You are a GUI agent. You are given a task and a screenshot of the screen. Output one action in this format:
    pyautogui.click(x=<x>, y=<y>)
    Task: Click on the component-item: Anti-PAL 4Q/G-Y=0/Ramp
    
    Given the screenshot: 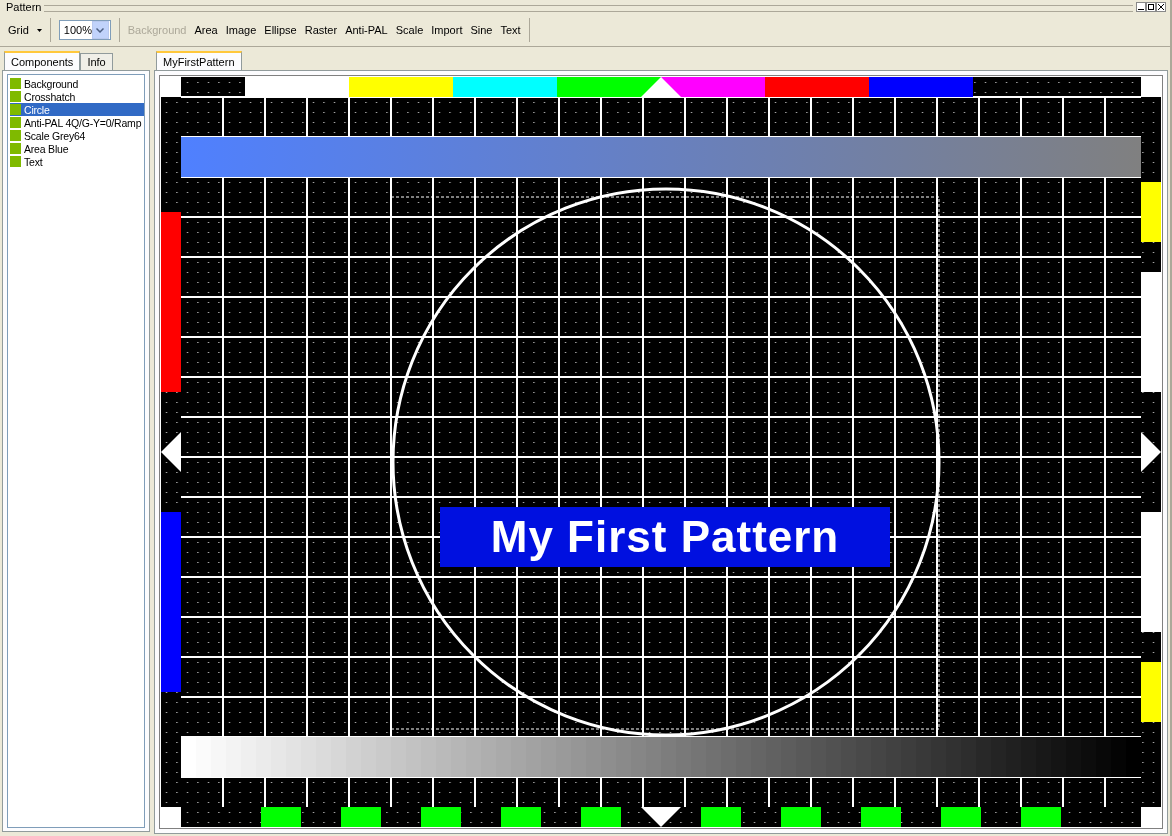 What is the action you would take?
    pyautogui.click(x=77, y=122)
    